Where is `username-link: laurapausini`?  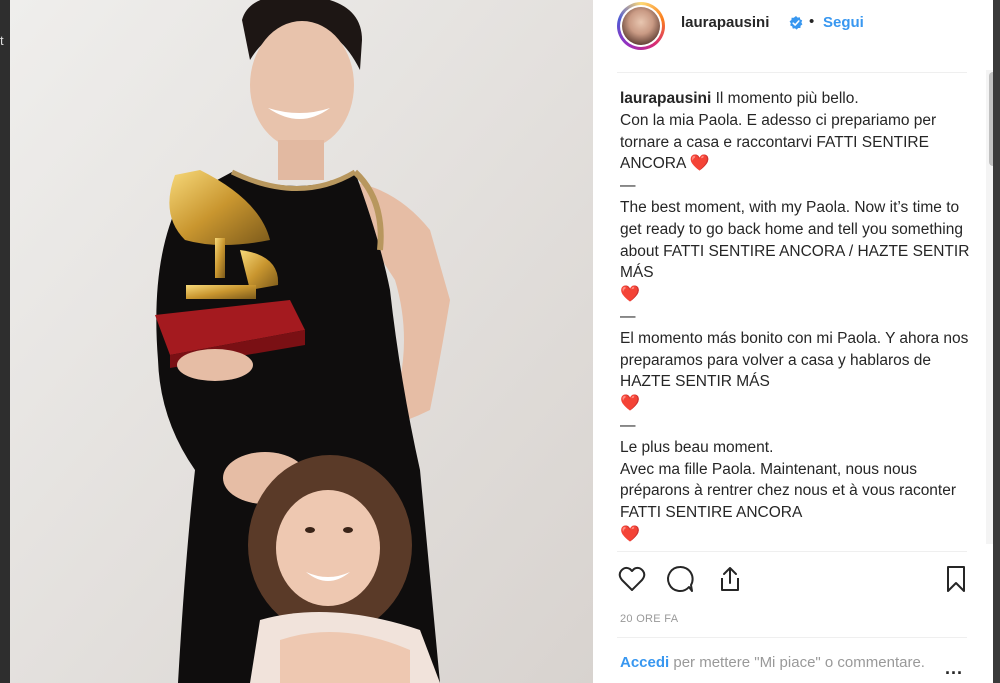
username-link: laurapausini is located at coordinates (725, 22).